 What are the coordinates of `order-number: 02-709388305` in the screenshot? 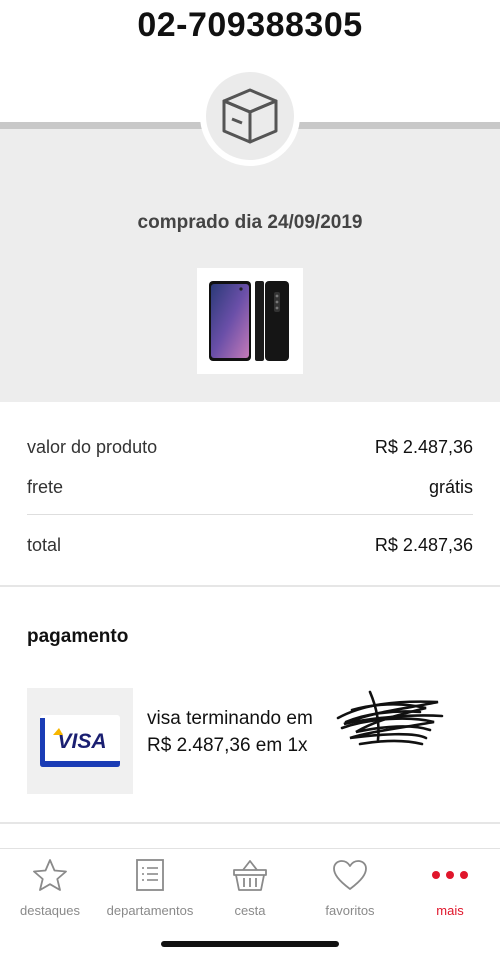 It's located at (250, 25).